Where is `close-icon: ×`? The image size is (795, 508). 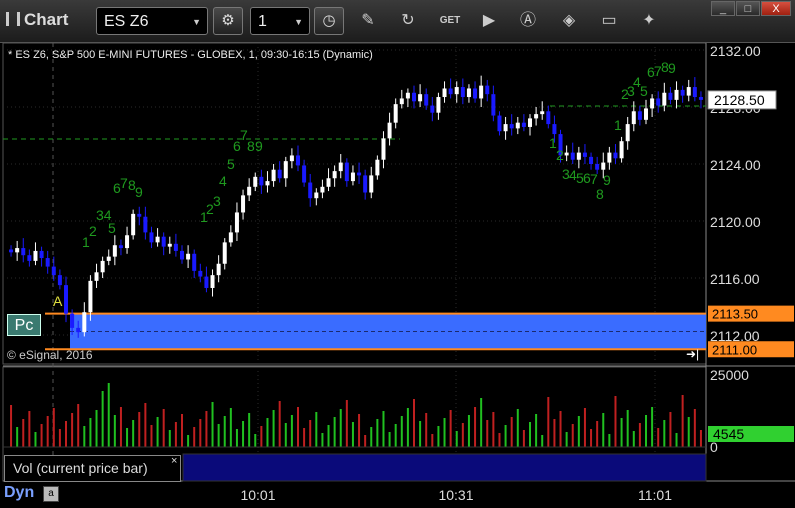
close-icon: × is located at coordinates (174, 461).